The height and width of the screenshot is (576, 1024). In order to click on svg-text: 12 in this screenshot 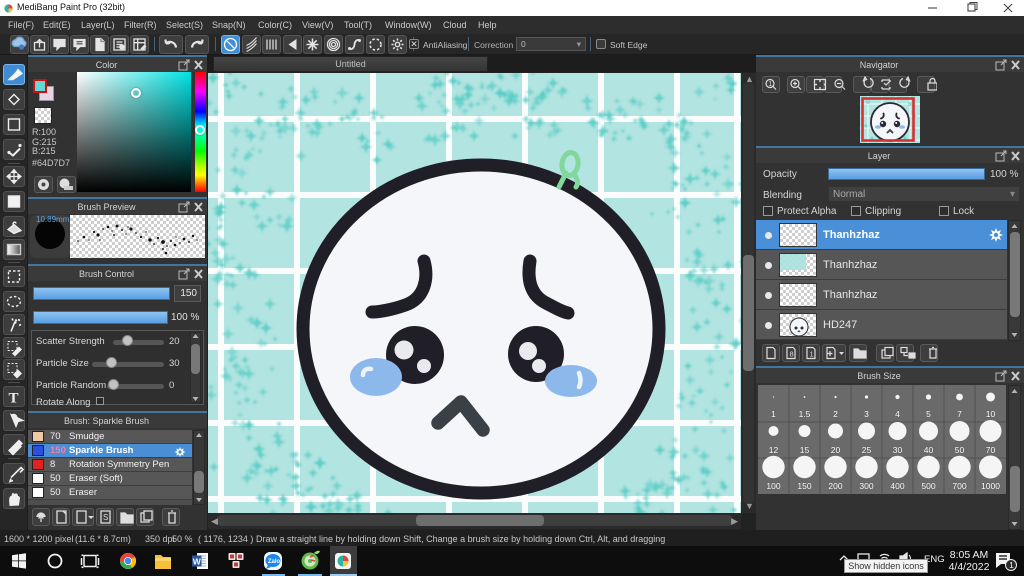, I will do `click(774, 450)`.